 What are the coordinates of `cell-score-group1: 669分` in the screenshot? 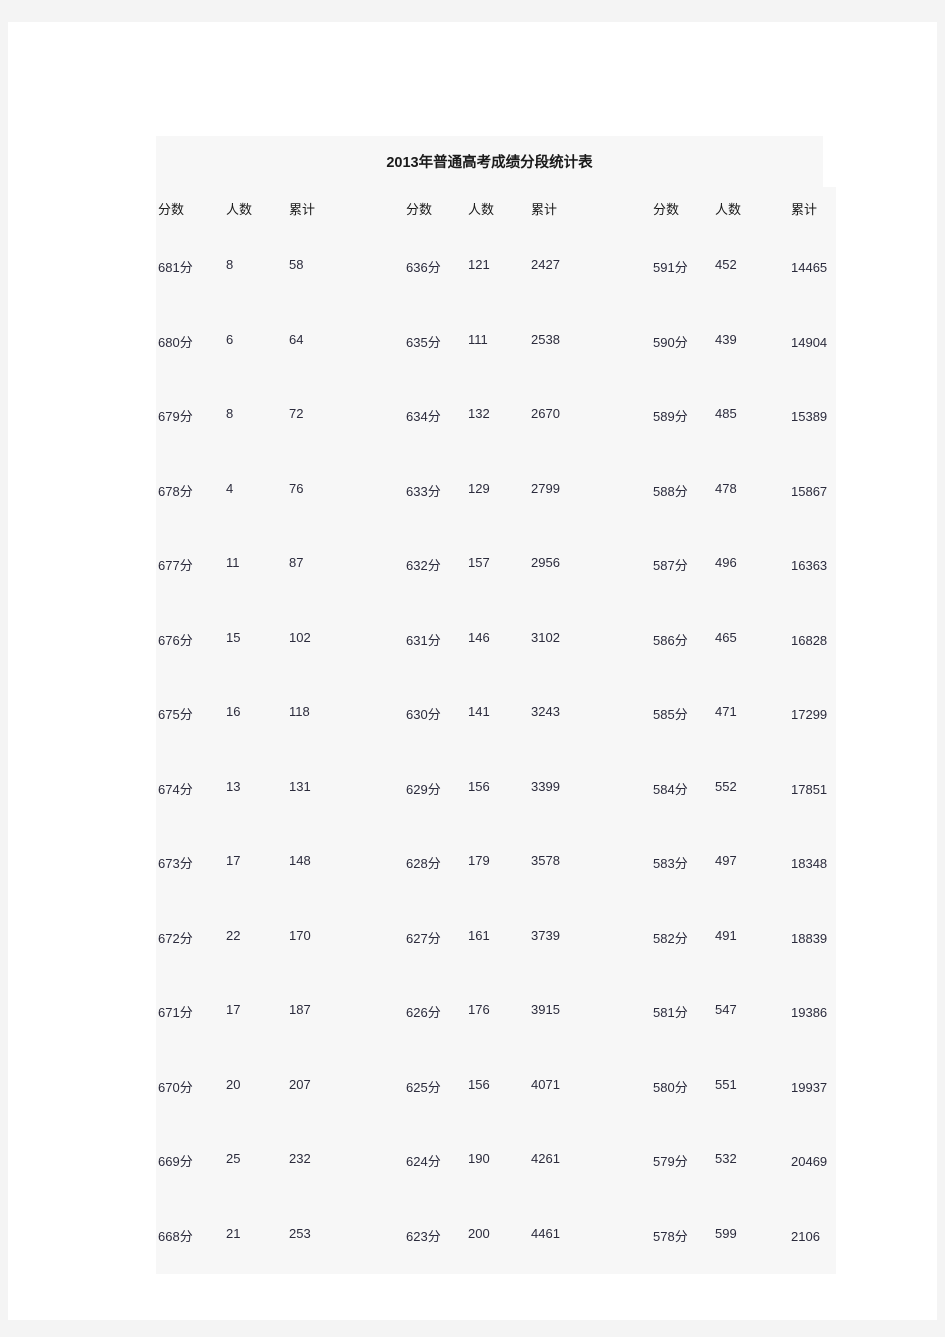 It's located at (175, 1161).